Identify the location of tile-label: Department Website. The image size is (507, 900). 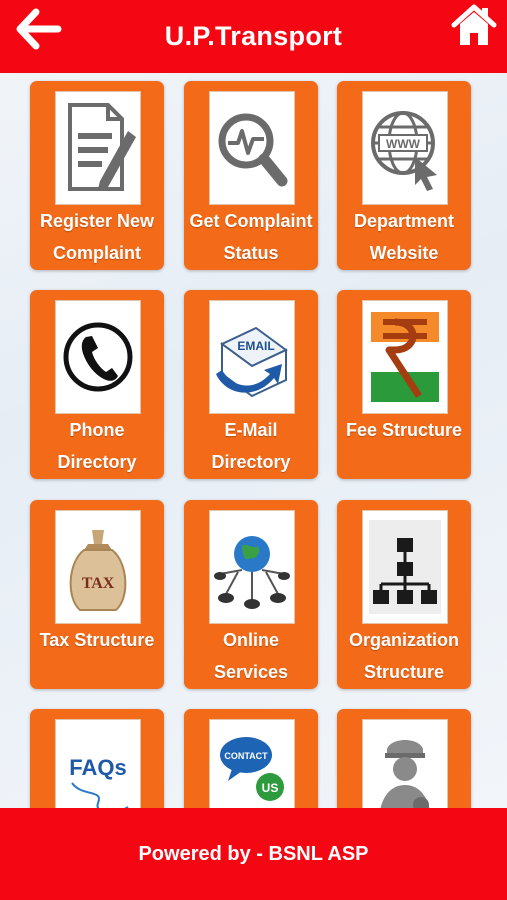
(404, 237).